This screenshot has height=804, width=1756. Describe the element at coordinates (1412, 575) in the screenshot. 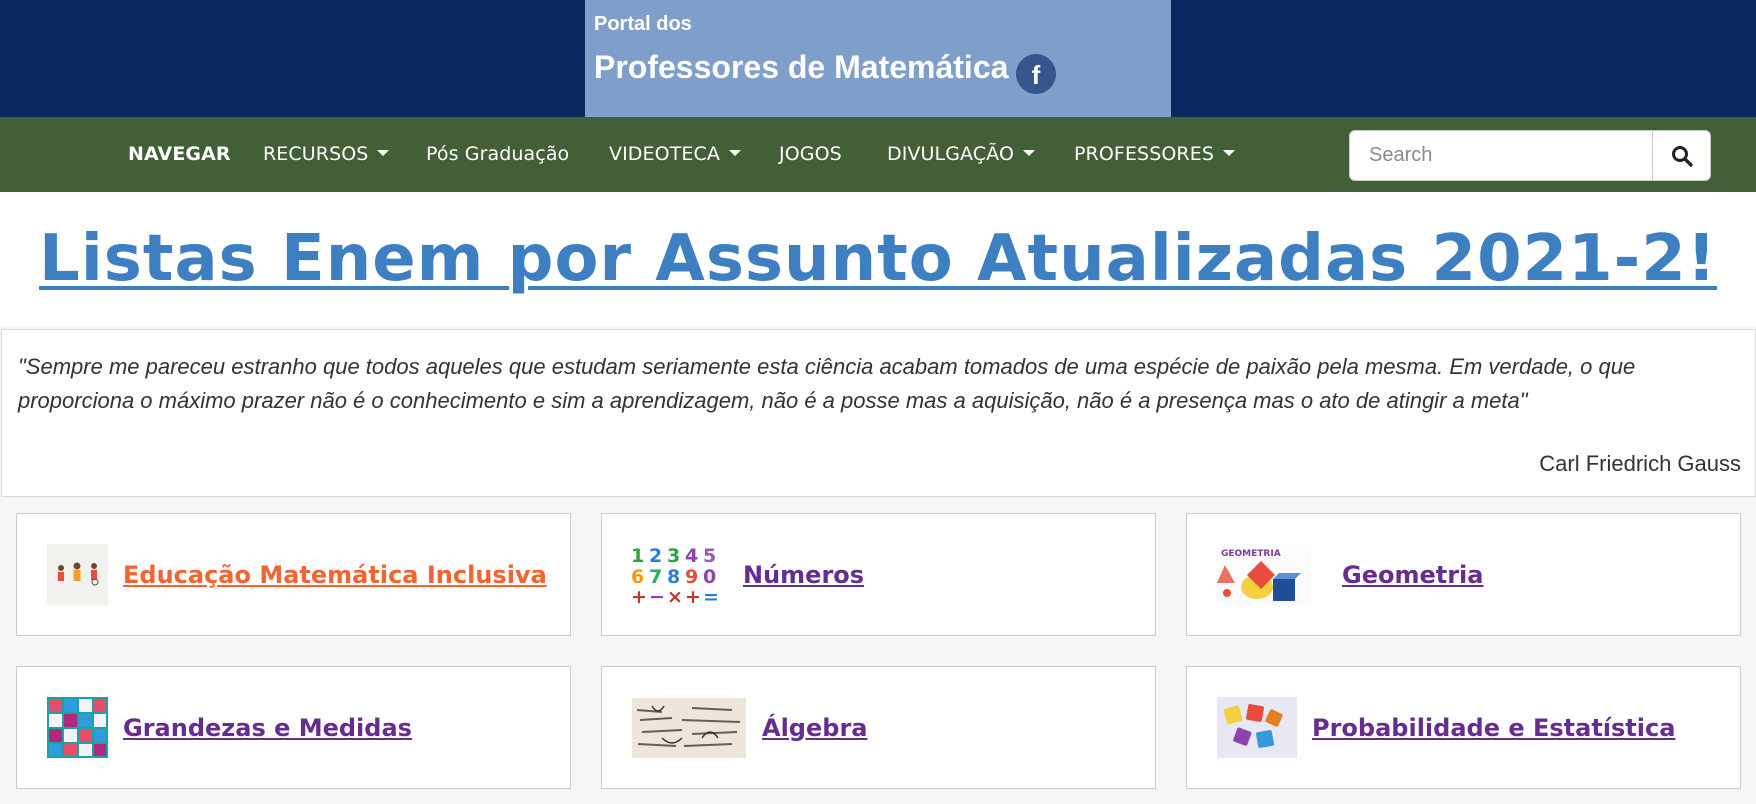

I see `card-link: Geometria` at that location.